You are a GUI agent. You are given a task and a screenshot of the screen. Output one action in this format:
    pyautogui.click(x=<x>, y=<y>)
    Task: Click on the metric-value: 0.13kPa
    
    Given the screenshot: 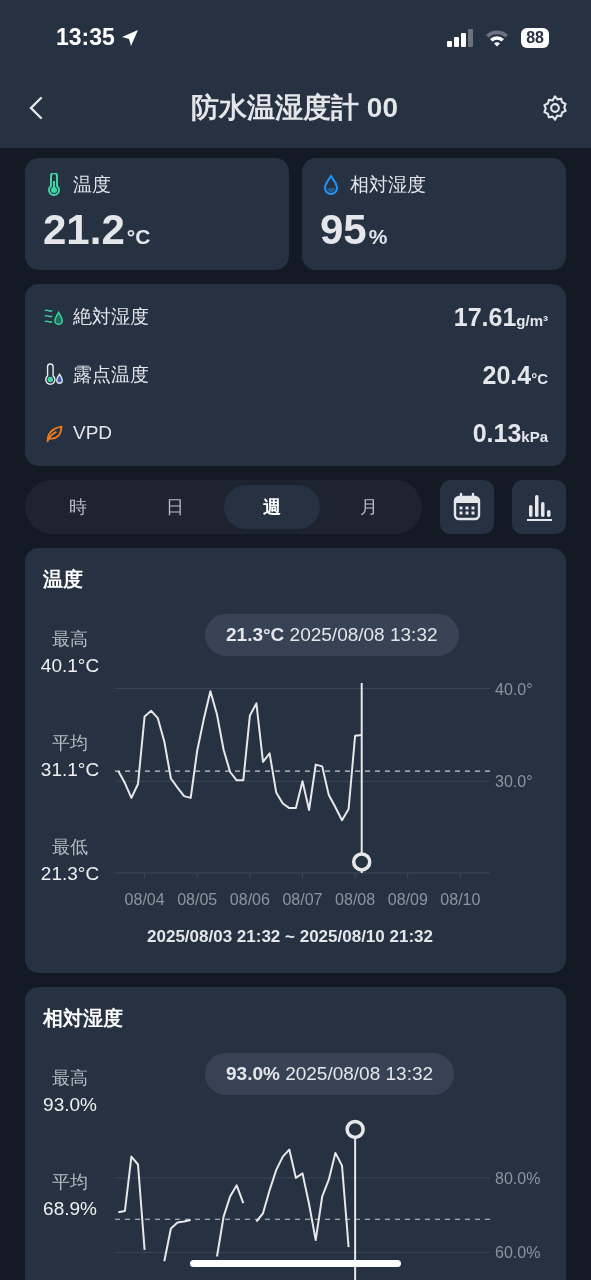 What is the action you would take?
    pyautogui.click(x=510, y=433)
    